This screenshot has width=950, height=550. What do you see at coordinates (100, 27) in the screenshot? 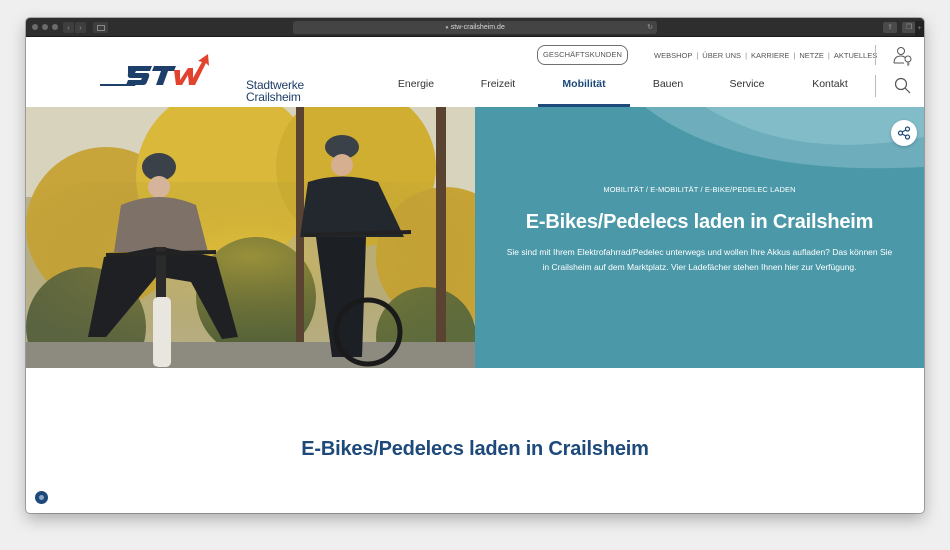
I see `sidebar-toggle-button` at bounding box center [100, 27].